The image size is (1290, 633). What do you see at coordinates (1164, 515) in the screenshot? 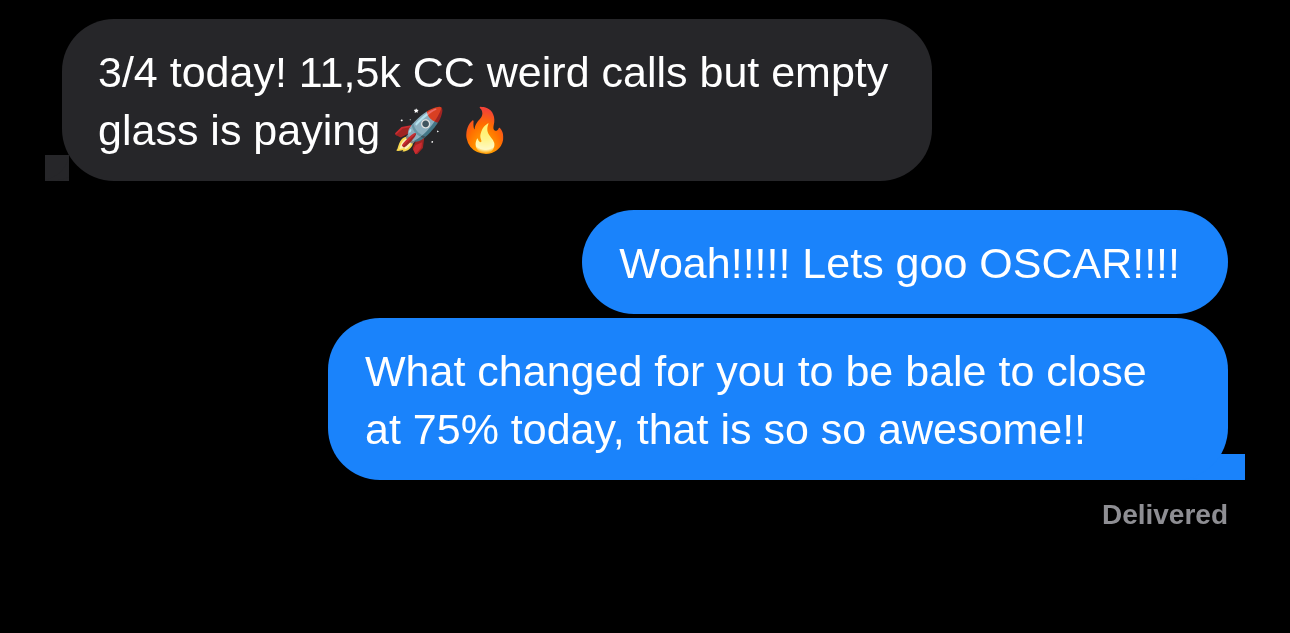
I see `delivery-status: Delivered` at bounding box center [1164, 515].